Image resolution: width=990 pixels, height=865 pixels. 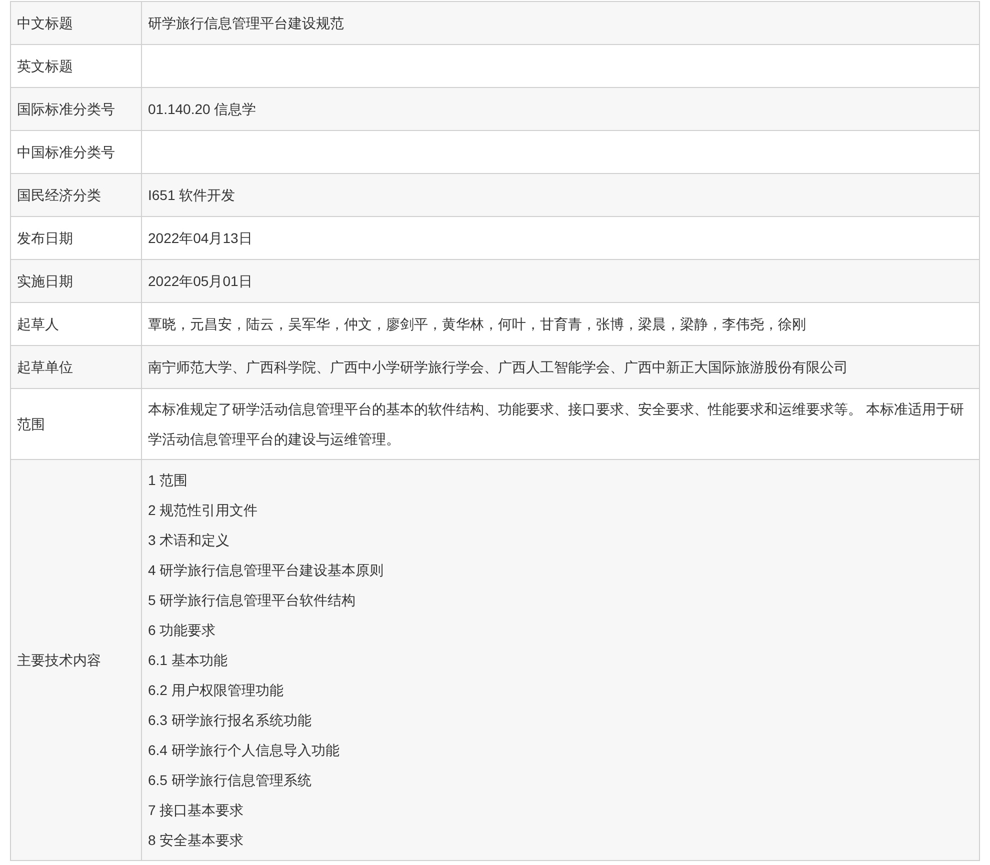 What do you see at coordinates (45, 66) in the screenshot?
I see `field-label: 英文标题` at bounding box center [45, 66].